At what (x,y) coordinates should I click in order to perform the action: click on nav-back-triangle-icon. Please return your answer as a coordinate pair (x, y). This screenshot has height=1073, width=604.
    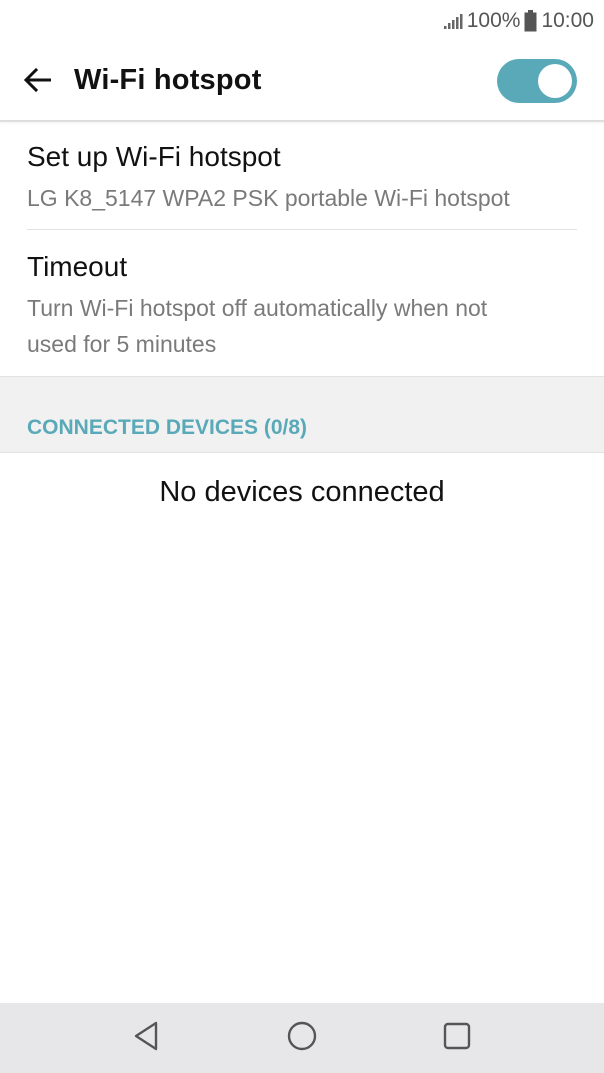
    Looking at the image, I should click on (146, 1038).